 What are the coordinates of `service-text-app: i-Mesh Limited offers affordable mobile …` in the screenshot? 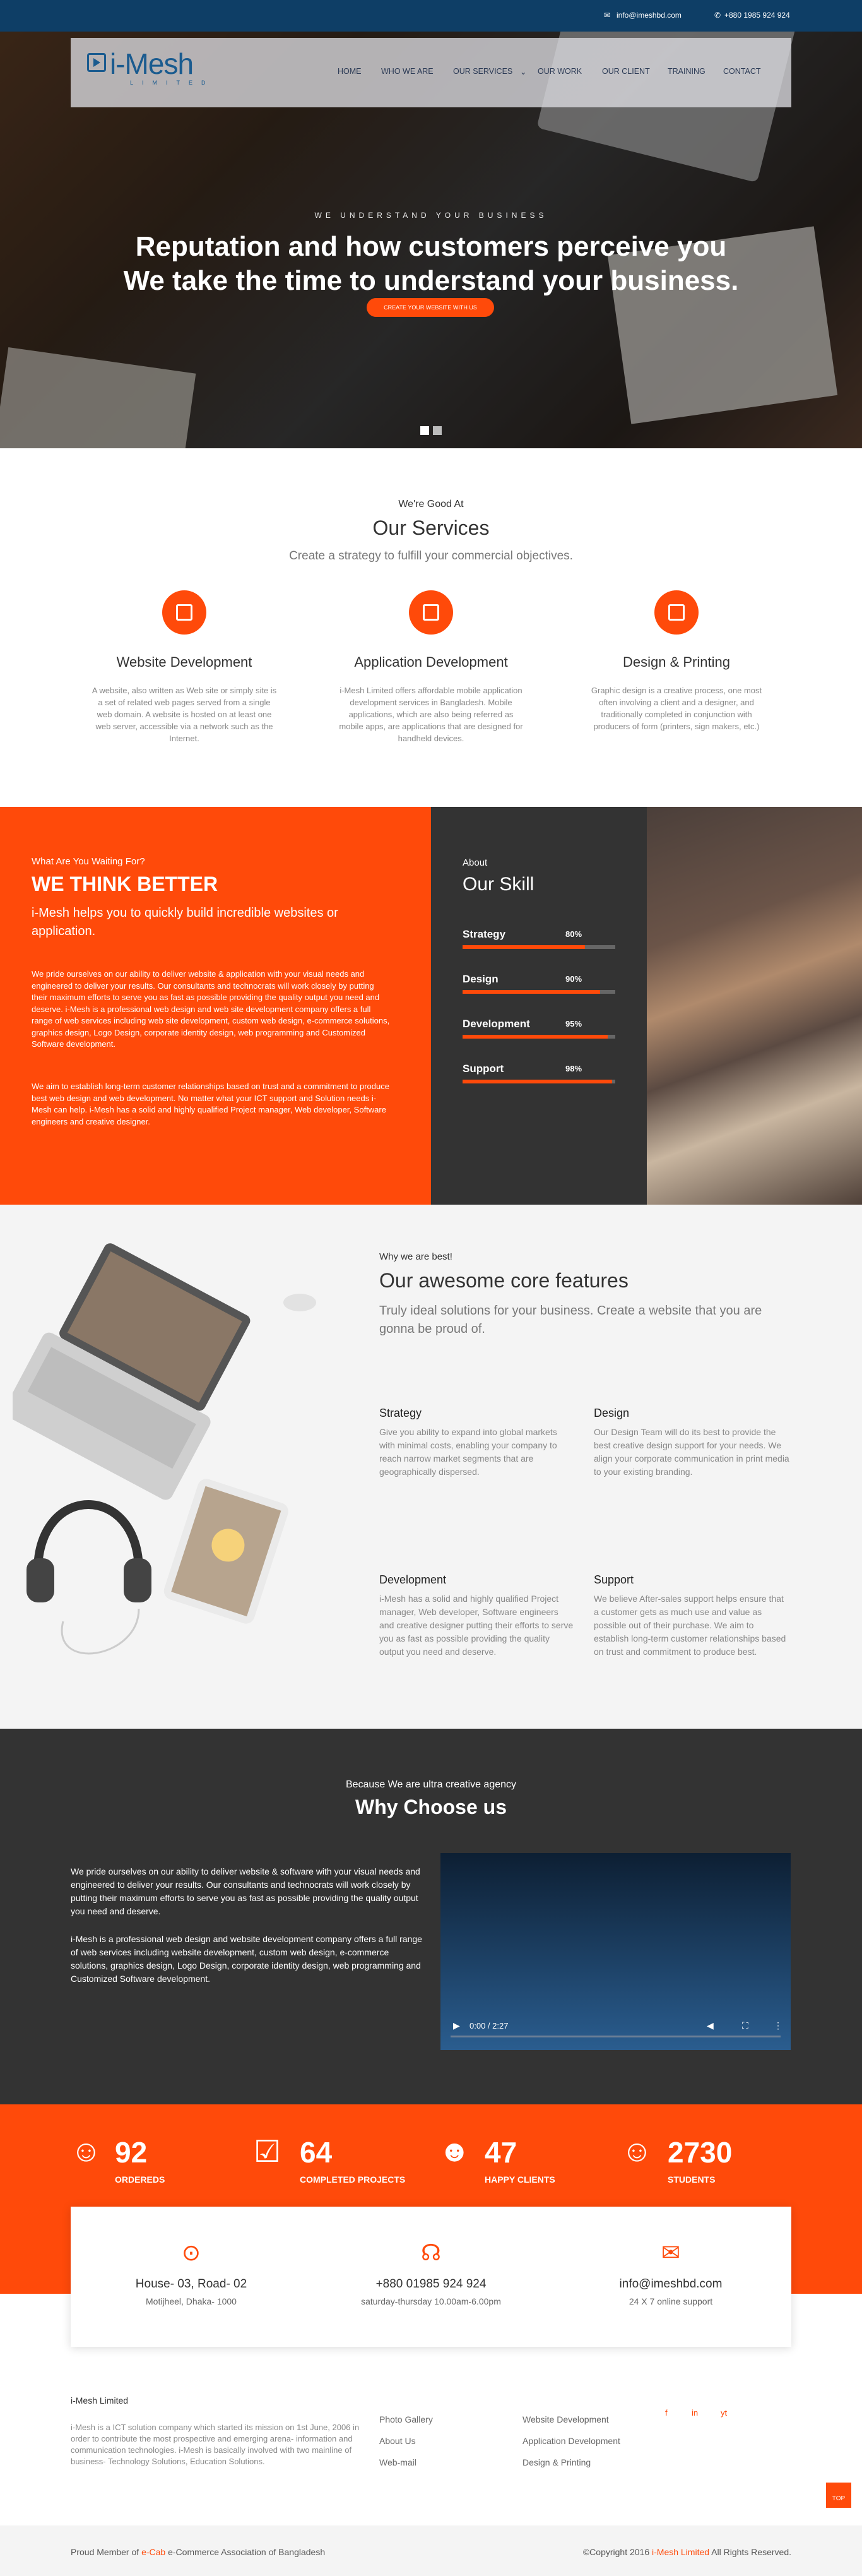 It's located at (431, 714).